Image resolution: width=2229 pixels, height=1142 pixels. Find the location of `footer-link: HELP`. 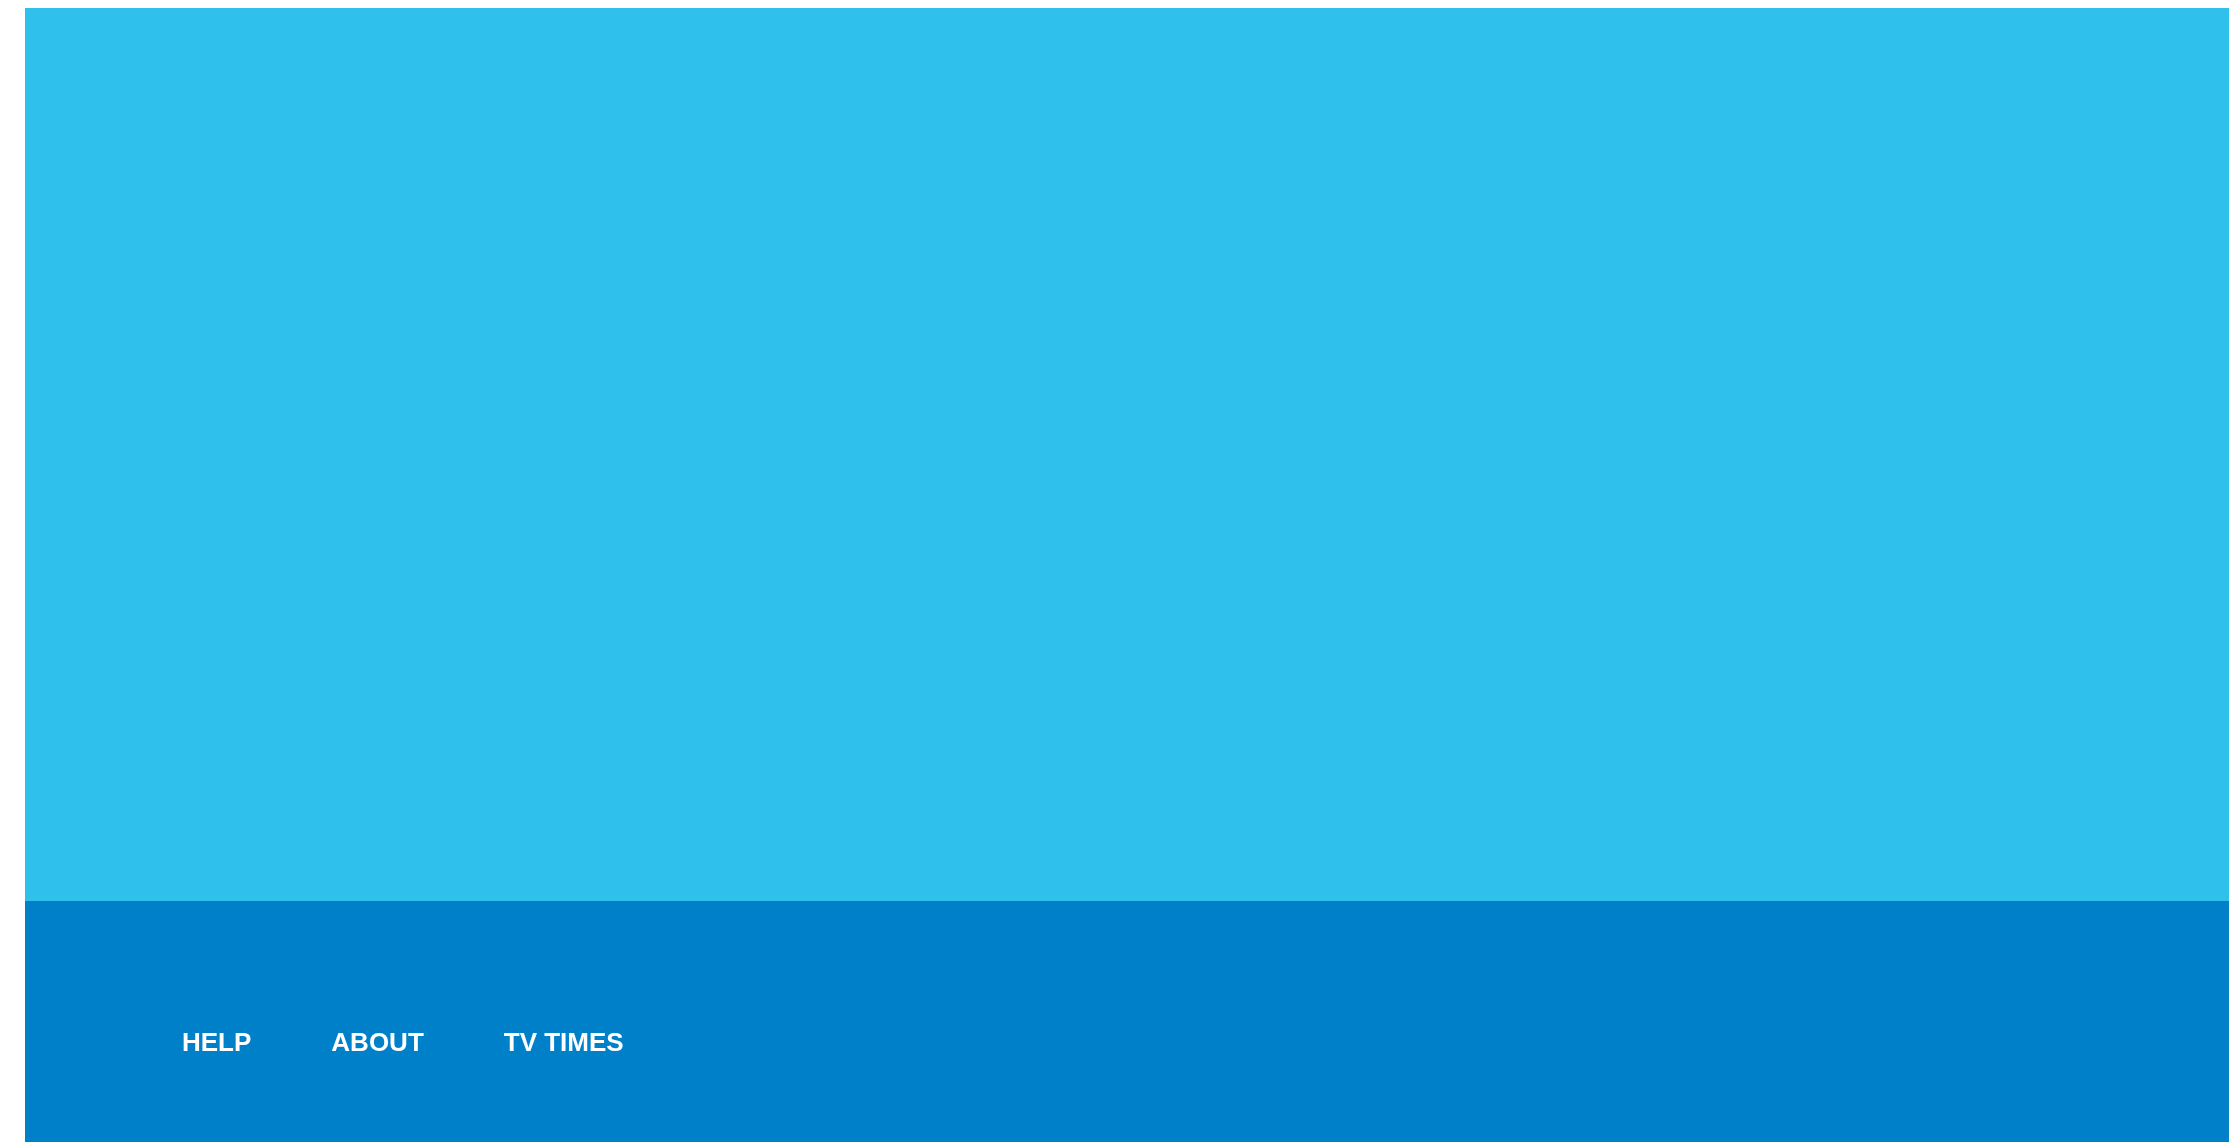

footer-link: HELP is located at coordinates (217, 1042).